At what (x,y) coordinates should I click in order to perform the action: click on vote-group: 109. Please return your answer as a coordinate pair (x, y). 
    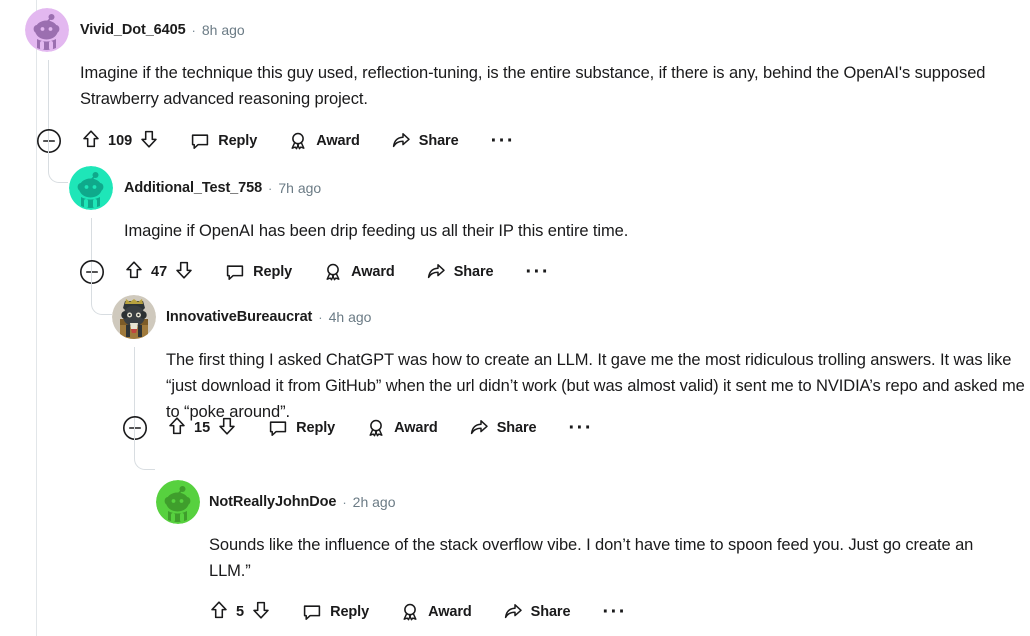
    Looking at the image, I should click on (120, 141).